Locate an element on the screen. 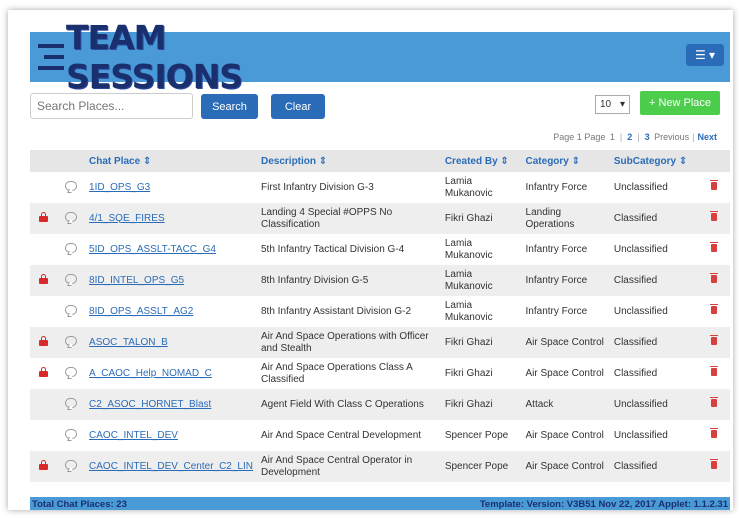 The height and width of the screenshot is (518, 739). logo-text: TEAM SESSIONS is located at coordinates (154, 56).